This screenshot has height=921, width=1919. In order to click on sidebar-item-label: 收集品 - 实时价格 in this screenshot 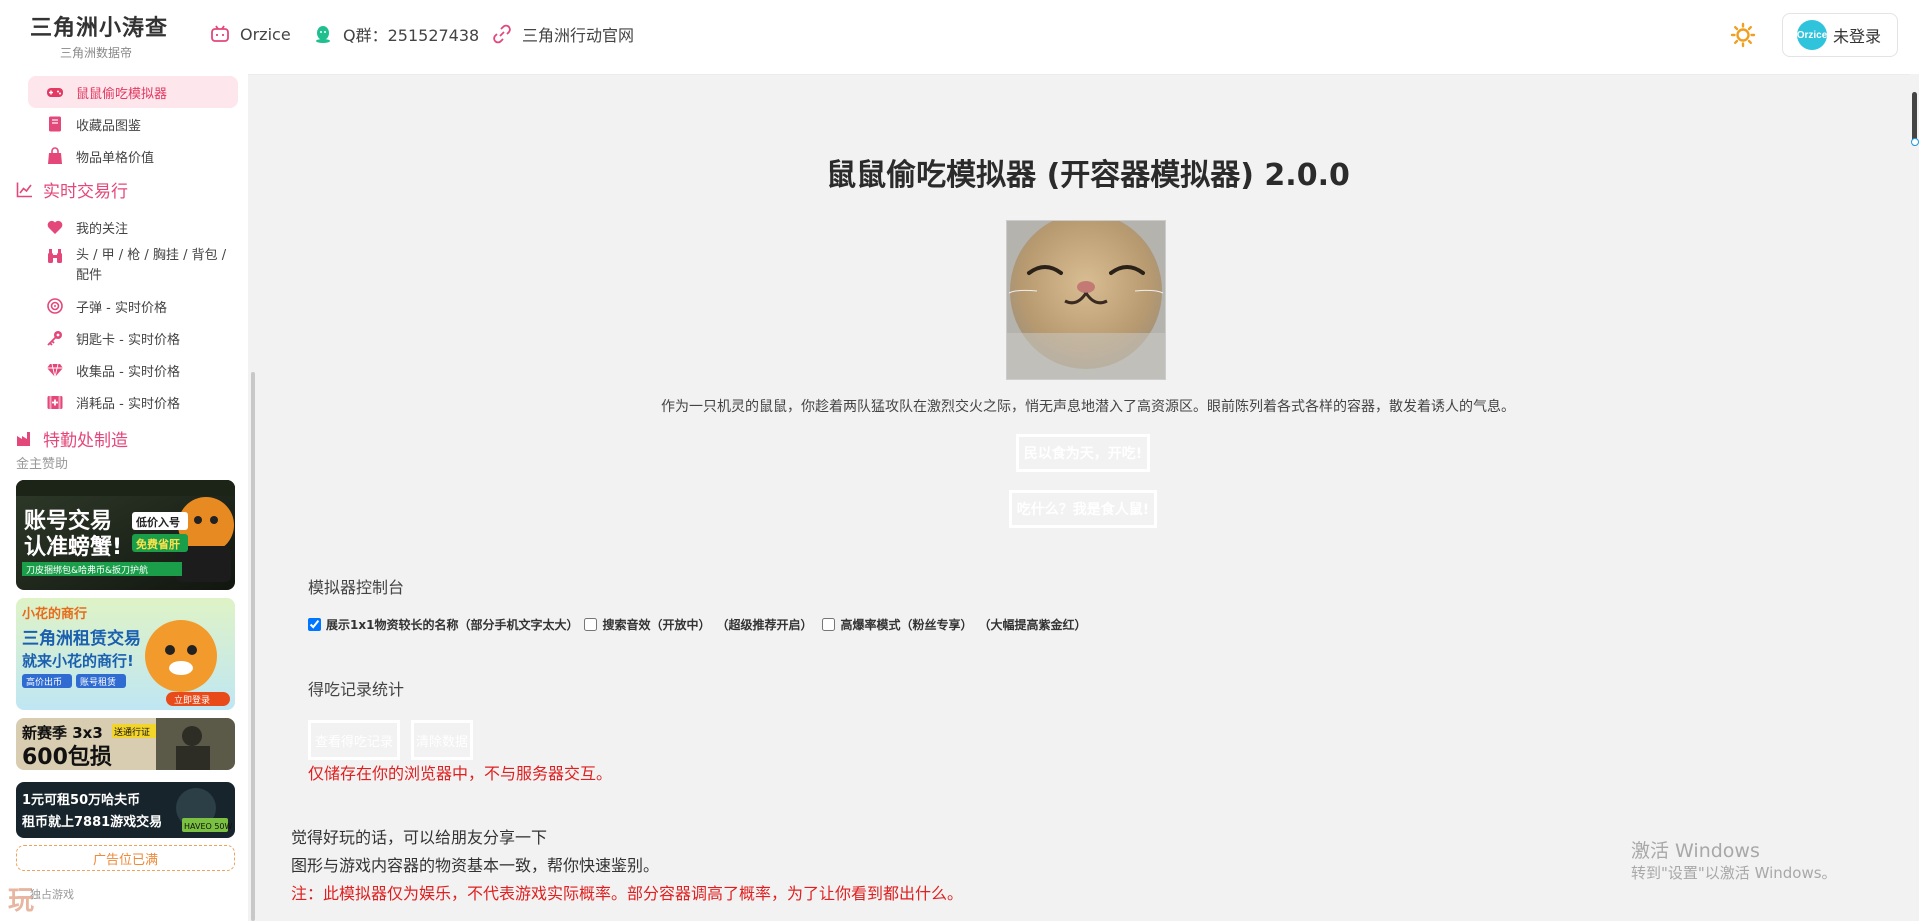, I will do `click(128, 372)`.